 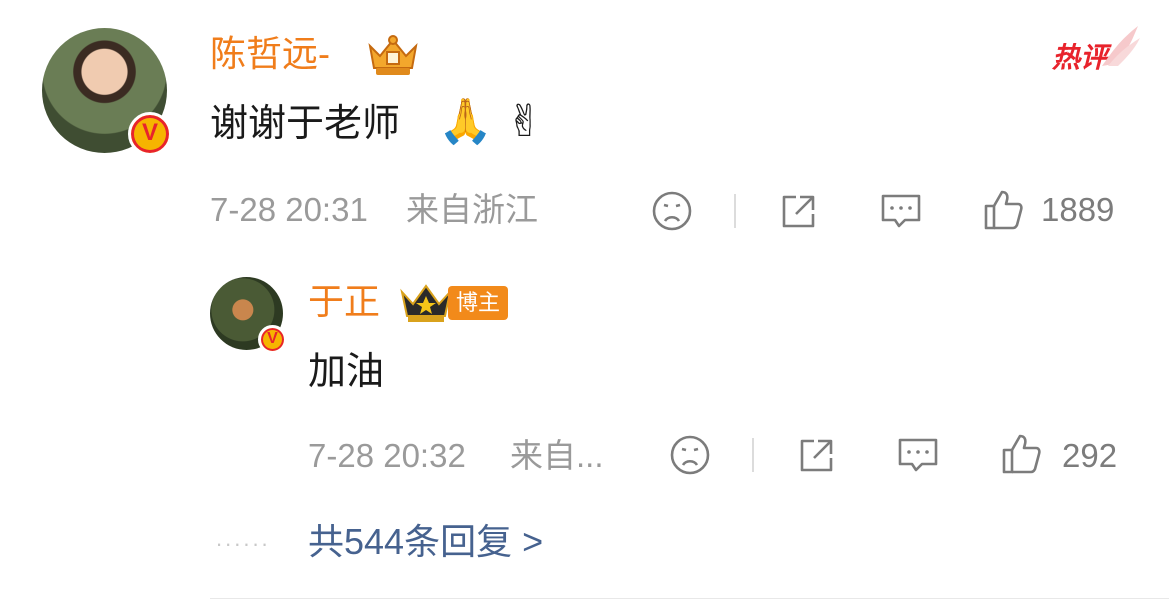 What do you see at coordinates (270, 54) in the screenshot?
I see `comment-author-name: 陈哲远-` at bounding box center [270, 54].